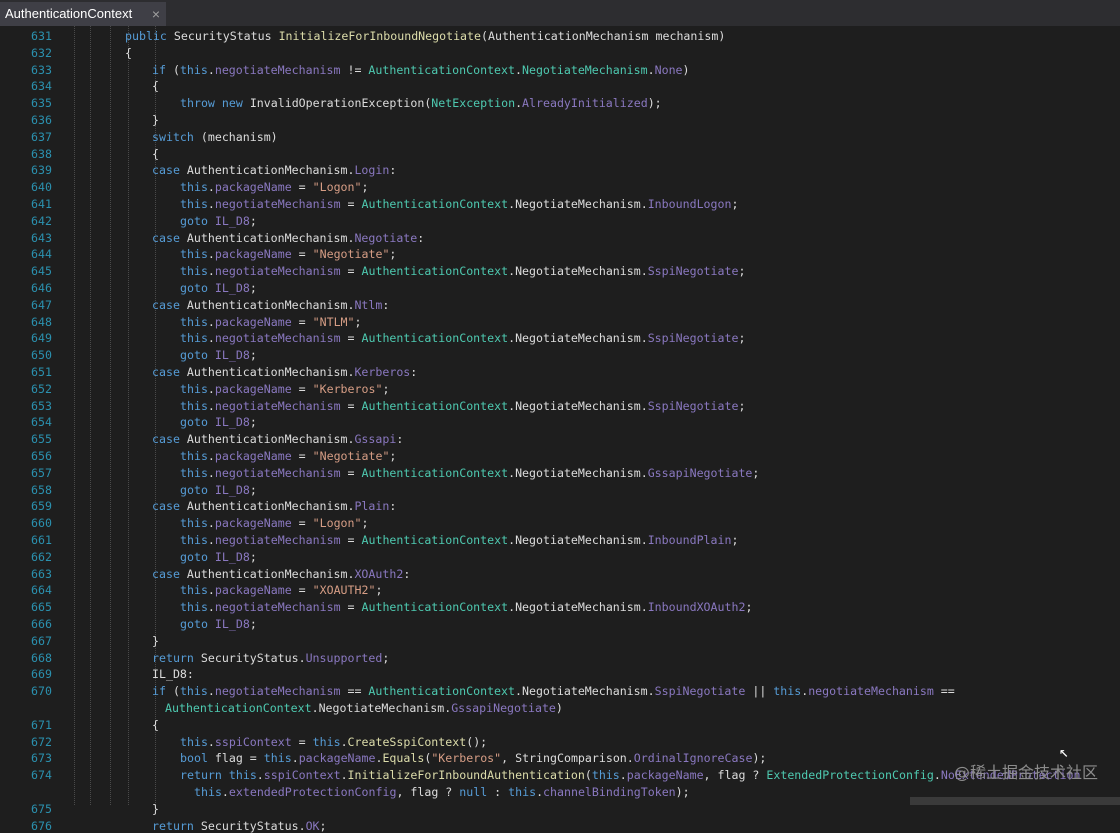 This screenshot has height=833, width=1120. Describe the element at coordinates (354, 691) in the screenshot. I see `code-token: ==` at that location.